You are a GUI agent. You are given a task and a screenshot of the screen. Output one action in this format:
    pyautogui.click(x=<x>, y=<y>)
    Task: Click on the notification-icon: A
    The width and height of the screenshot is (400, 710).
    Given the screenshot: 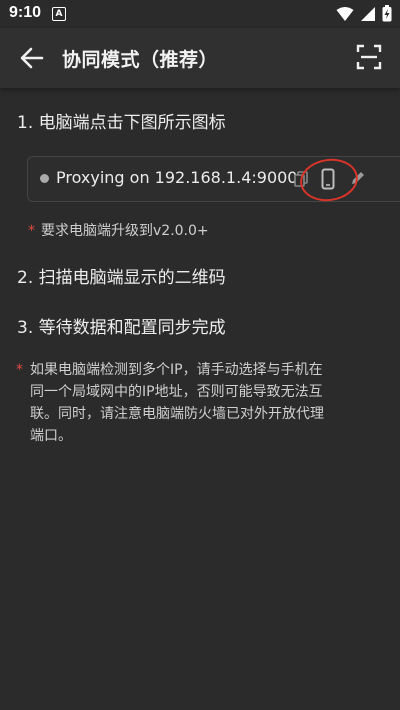 What is the action you would take?
    pyautogui.click(x=59, y=14)
    